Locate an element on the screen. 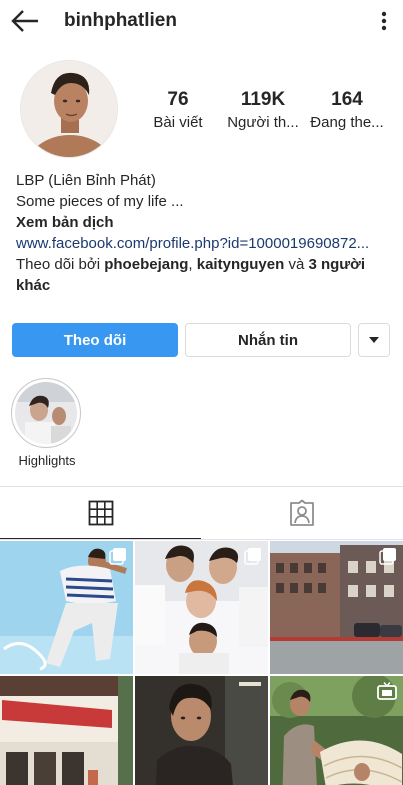 This screenshot has height=785, width=403. highlight-item is located at coordinates (46, 413).